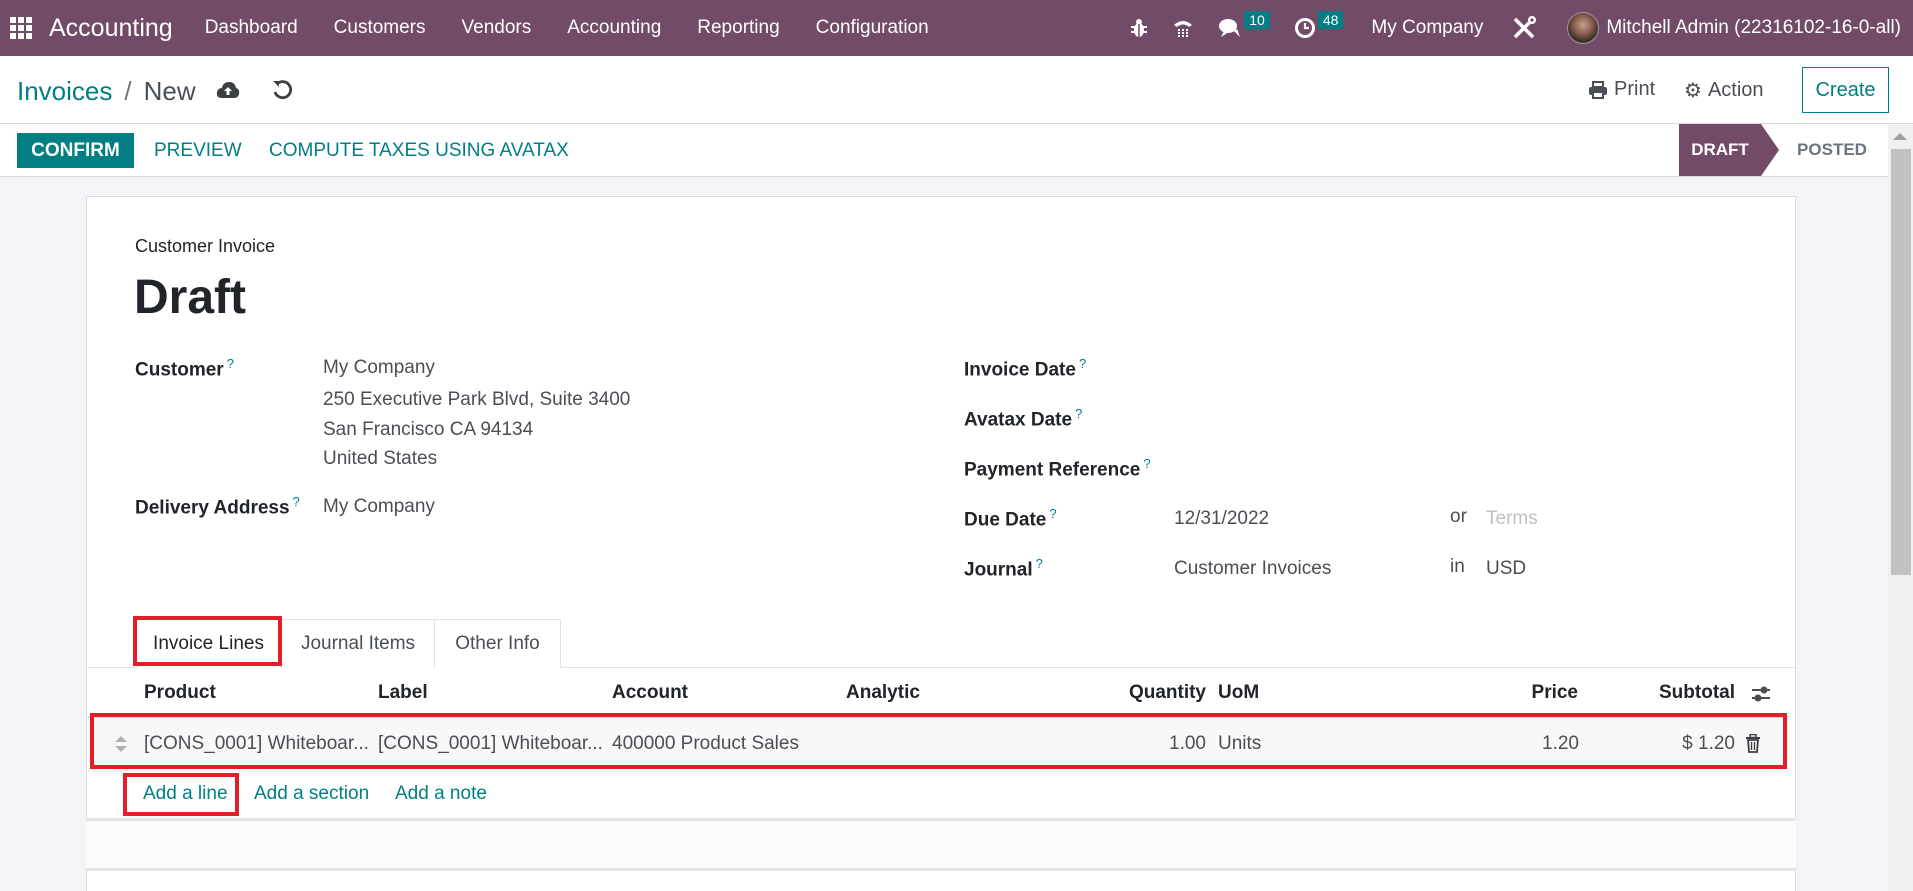  I want to click on save-cloud-icon, so click(228, 90).